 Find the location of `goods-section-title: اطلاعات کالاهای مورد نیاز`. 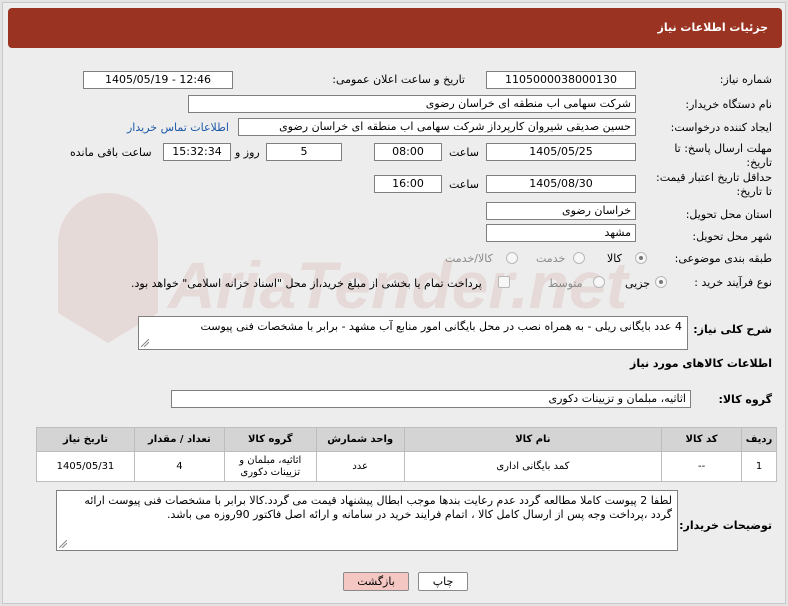

goods-section-title: اطلاعات کالاهای مورد نیاز is located at coordinates (701, 363).